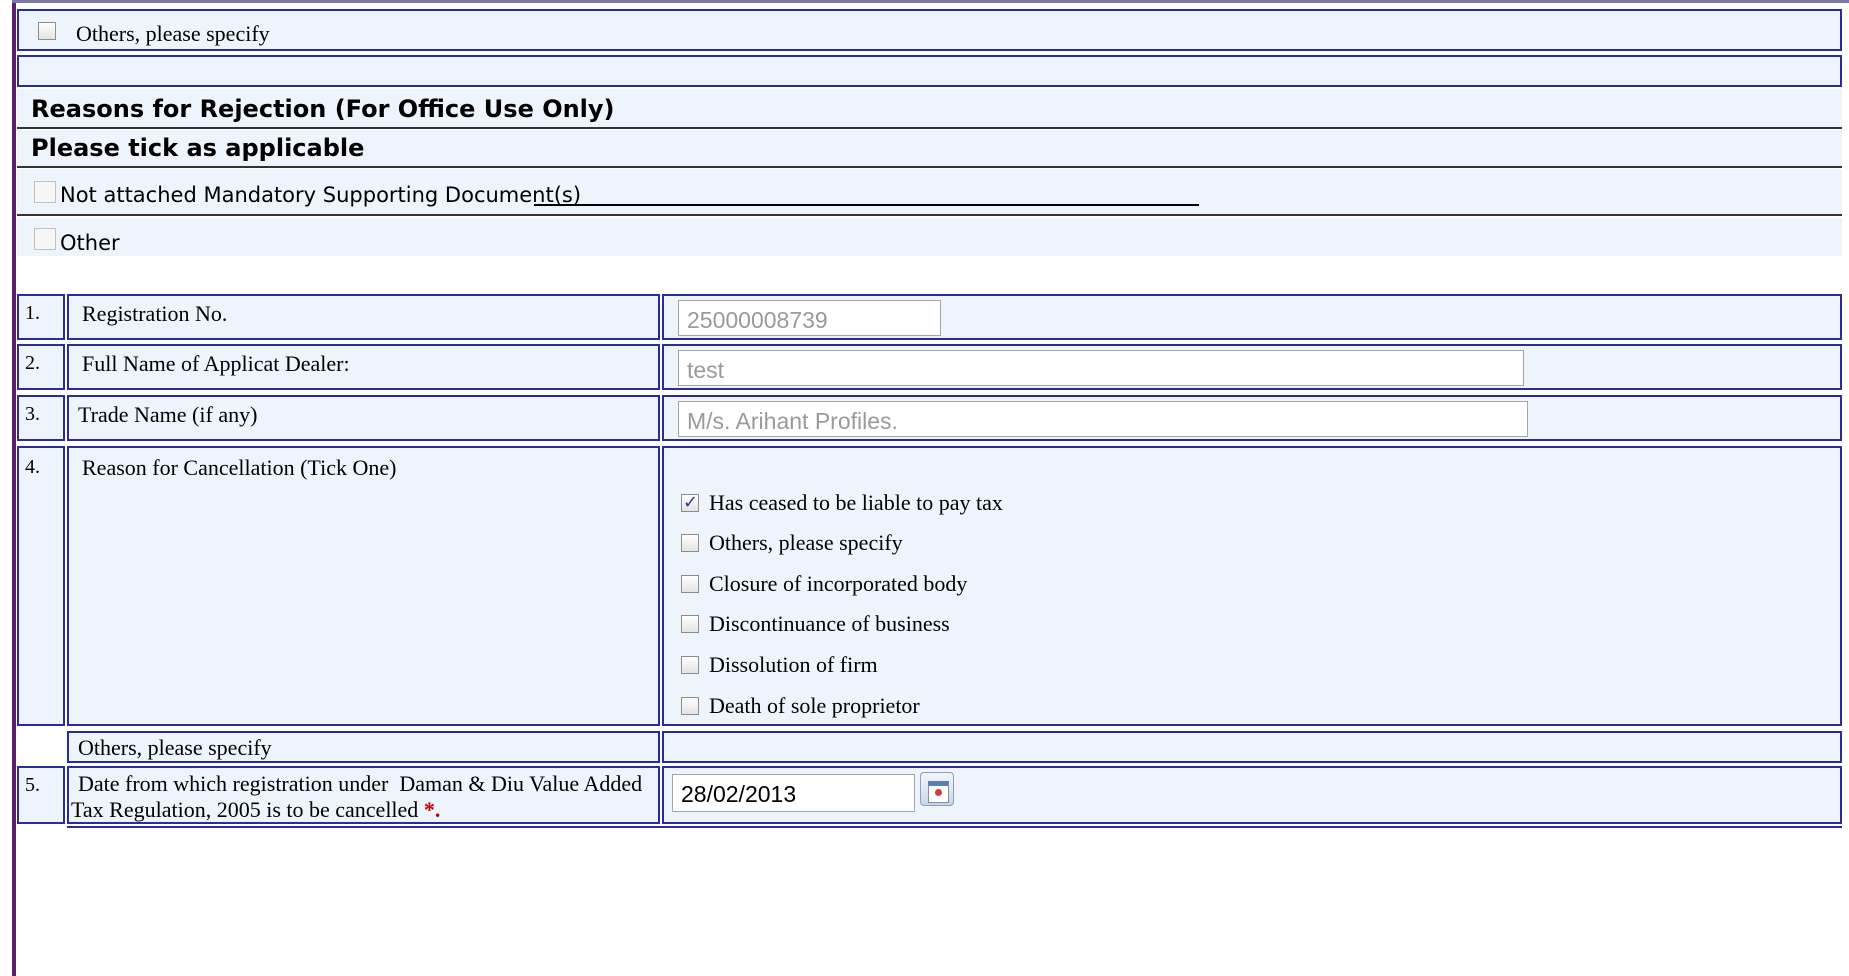 This screenshot has height=976, width=1849. Describe the element at coordinates (32, 785) in the screenshot. I see `row5-number: 5.` at that location.